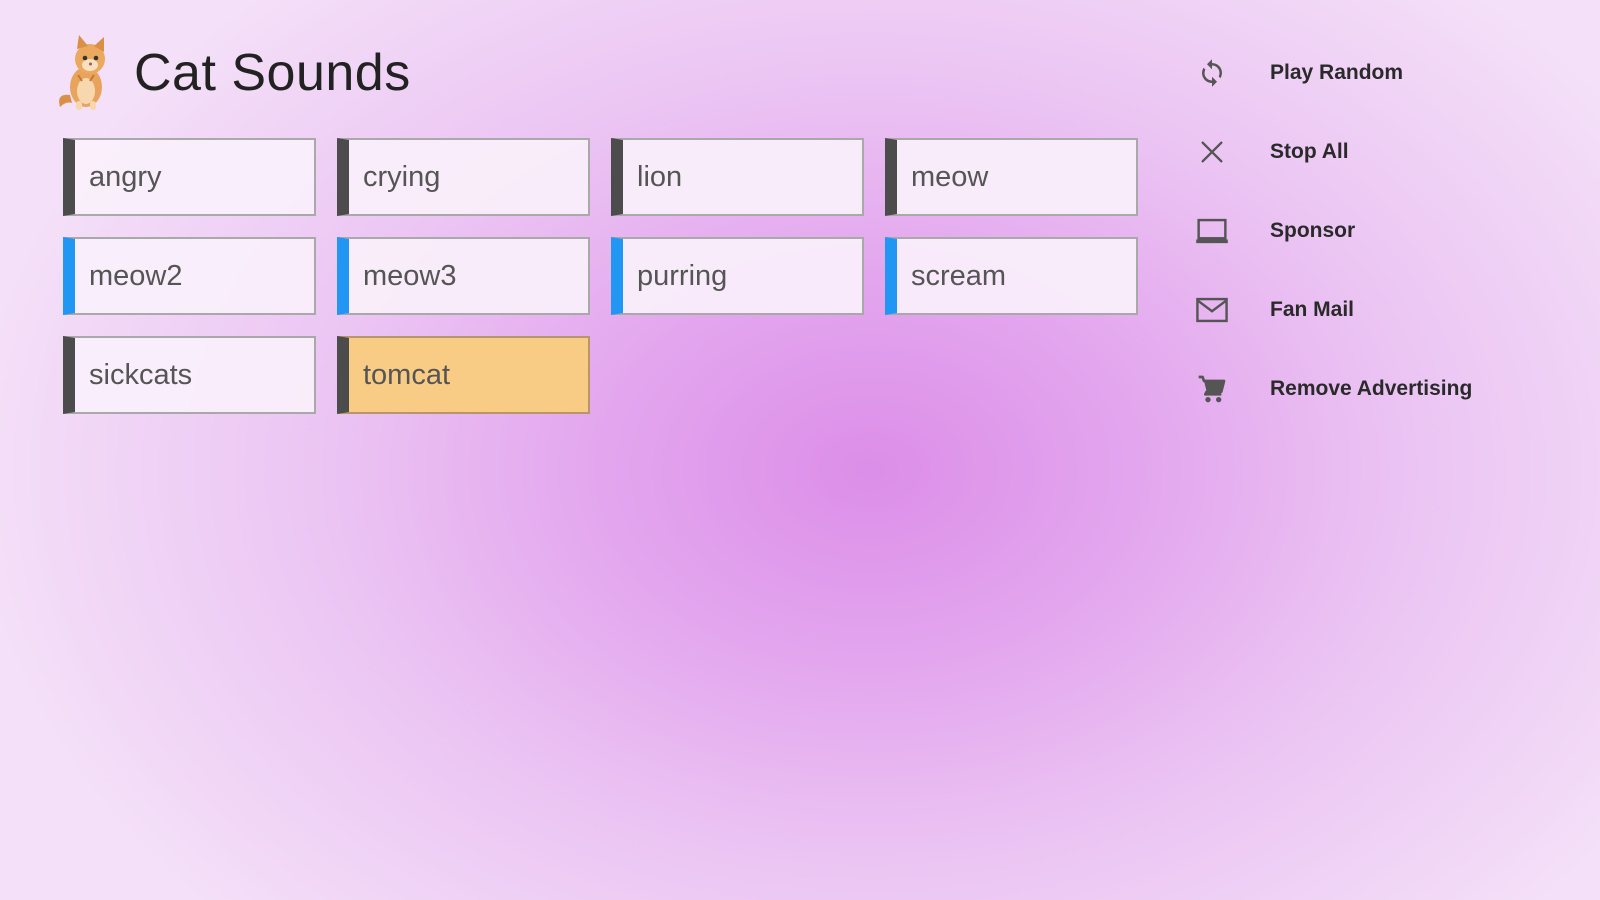 This screenshot has width=1600, height=900. I want to click on fan-mail-label: Fan Mail, so click(1312, 309).